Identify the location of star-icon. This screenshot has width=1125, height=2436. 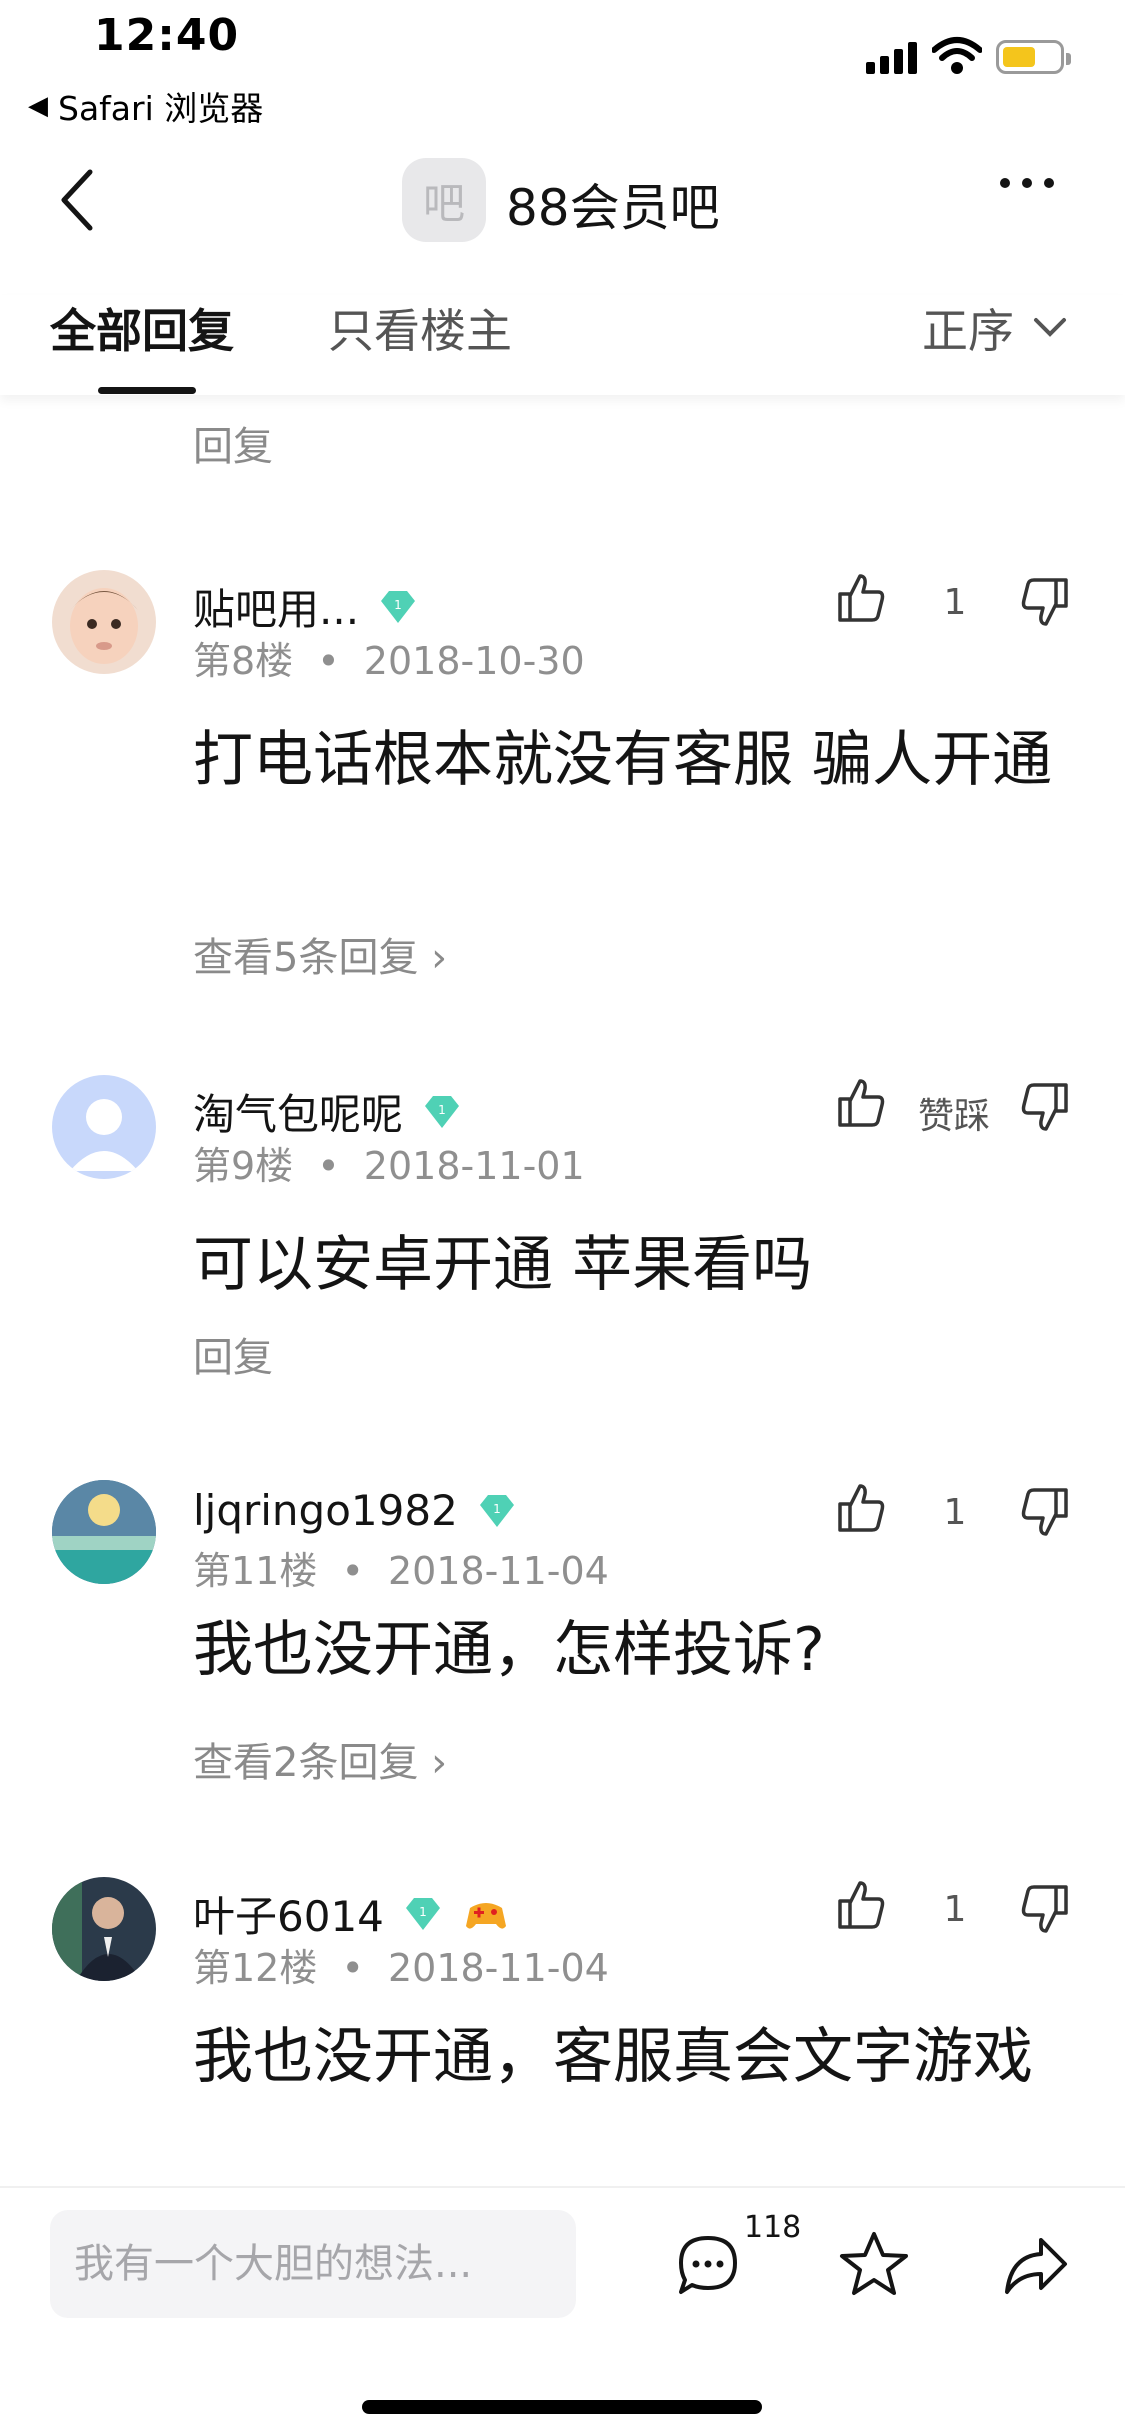
(874, 2264).